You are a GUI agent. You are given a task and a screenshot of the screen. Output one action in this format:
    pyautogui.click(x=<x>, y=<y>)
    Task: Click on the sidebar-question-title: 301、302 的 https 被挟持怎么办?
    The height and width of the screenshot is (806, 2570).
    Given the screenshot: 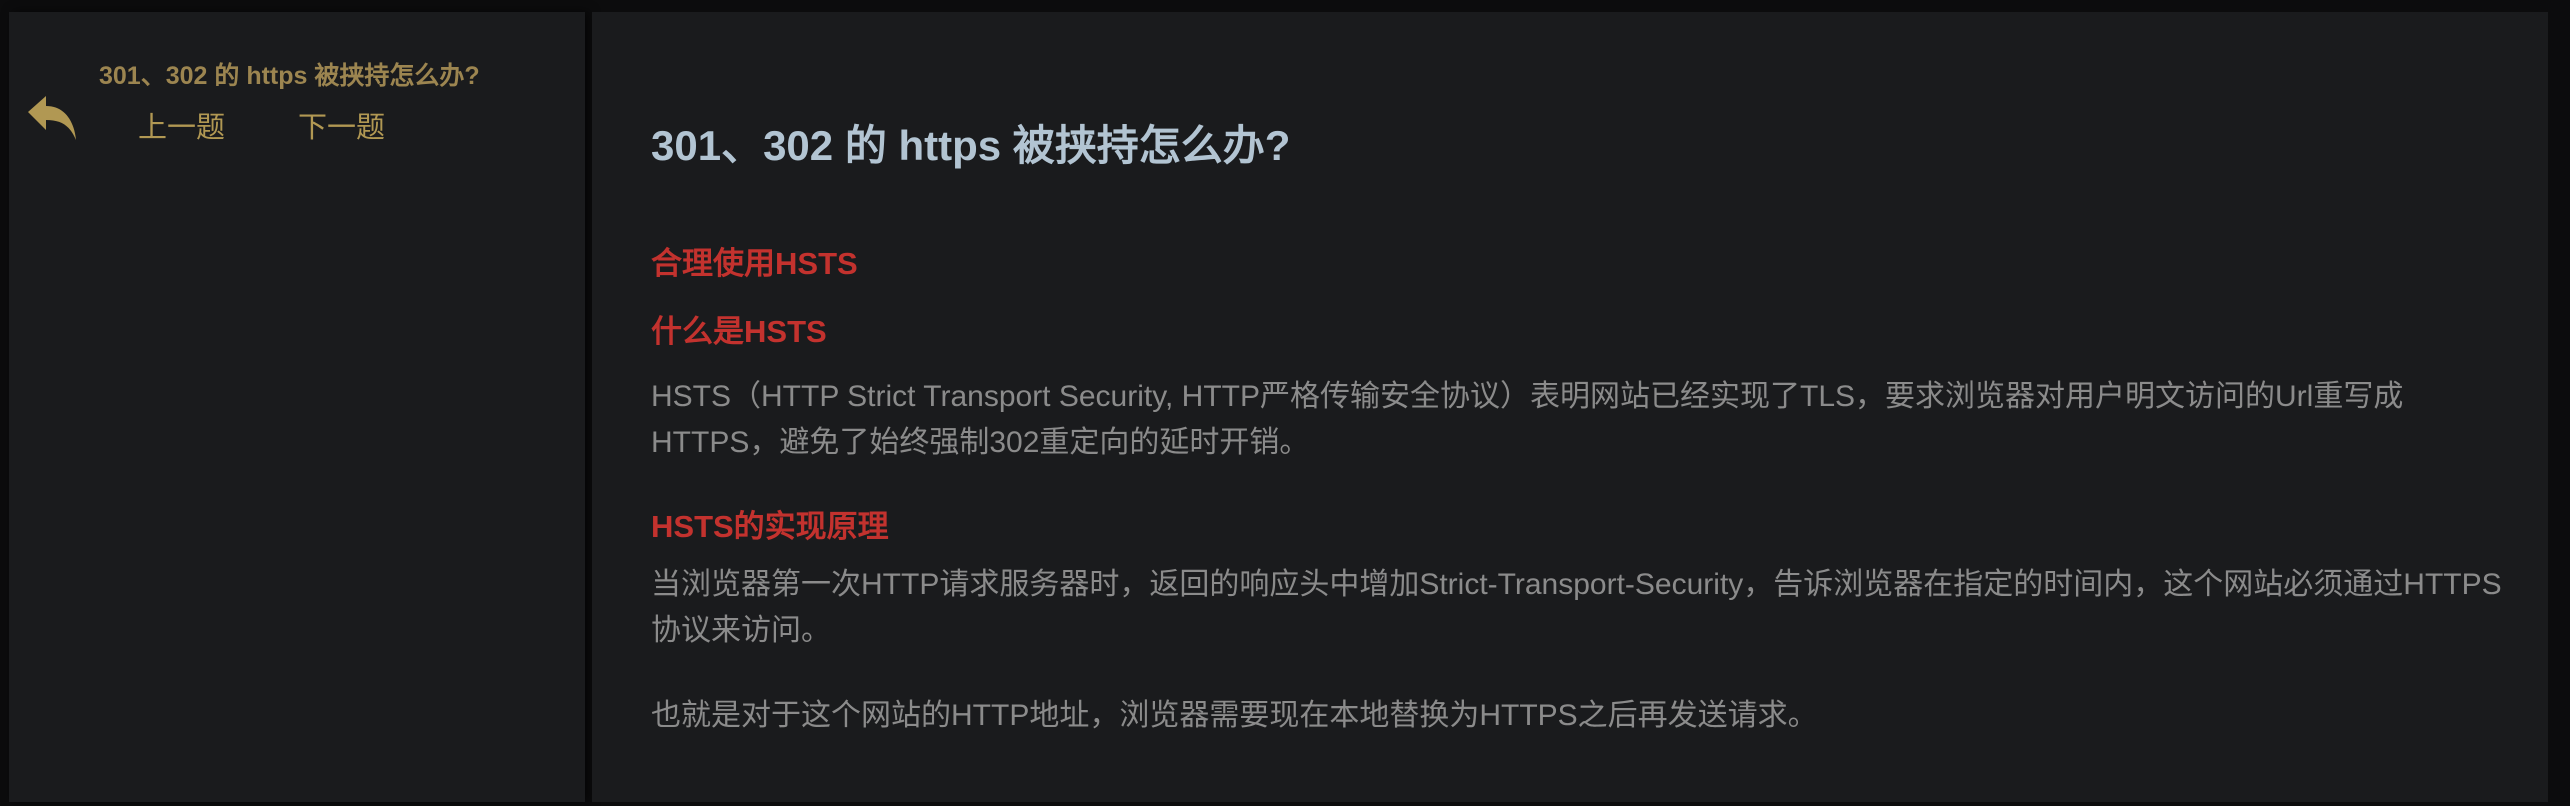 What is the action you would take?
    pyautogui.click(x=289, y=76)
    